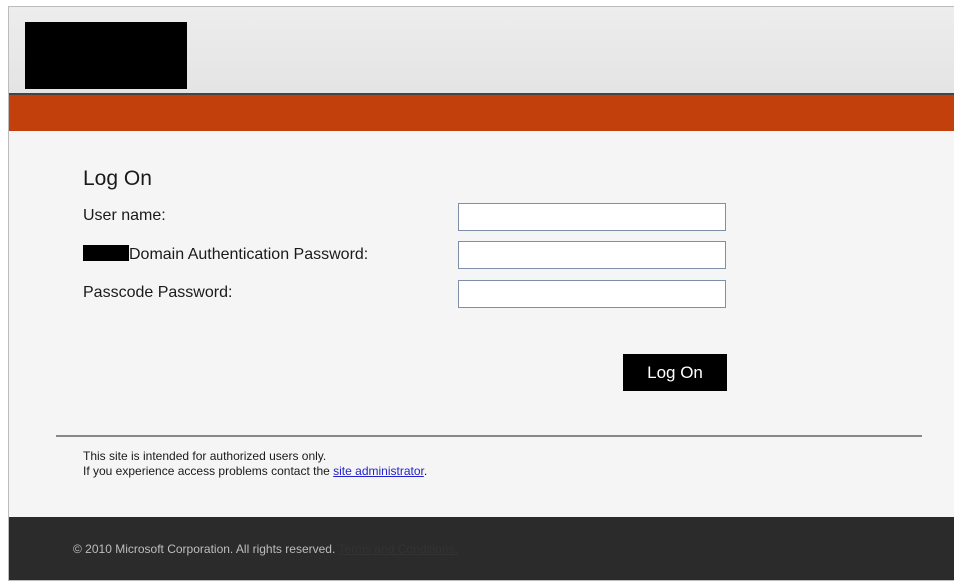  Describe the element at coordinates (675, 372) in the screenshot. I see `log-on-button: Log On` at that location.